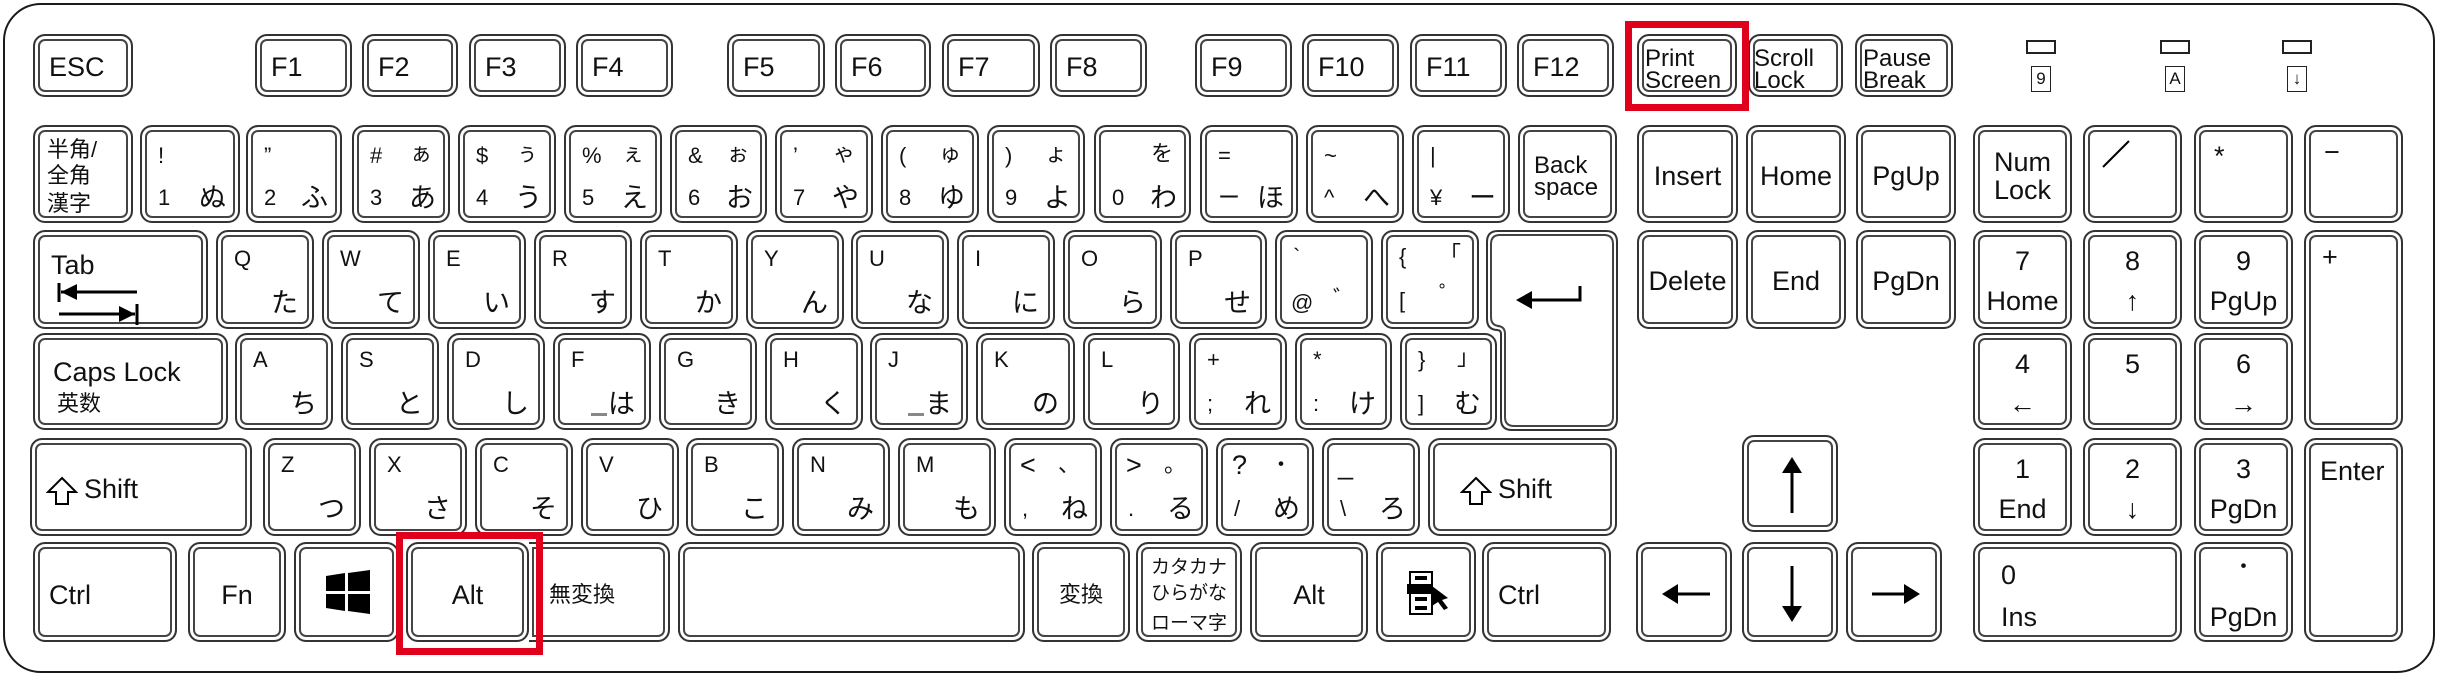 Image resolution: width=2442 pixels, height=679 pixels. I want to click on open-bracket-key: {[「゜, so click(1430, 279).